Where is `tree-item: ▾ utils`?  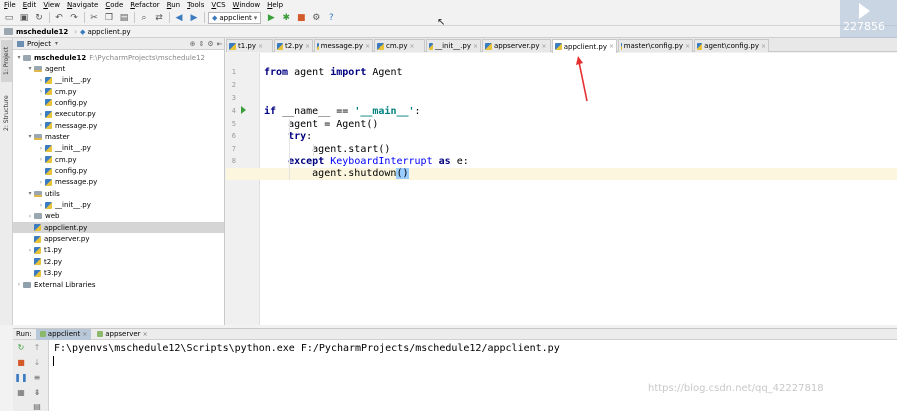
tree-item: ▾ utils is located at coordinates (118, 193).